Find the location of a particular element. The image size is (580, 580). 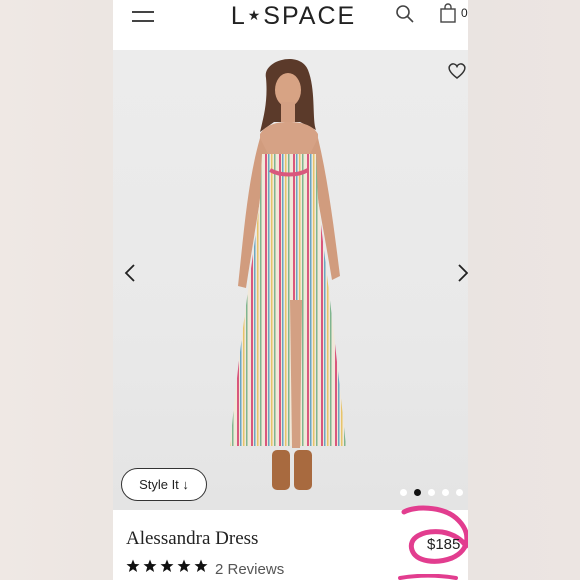

product-title: Alessandra Dress is located at coordinates (192, 538).